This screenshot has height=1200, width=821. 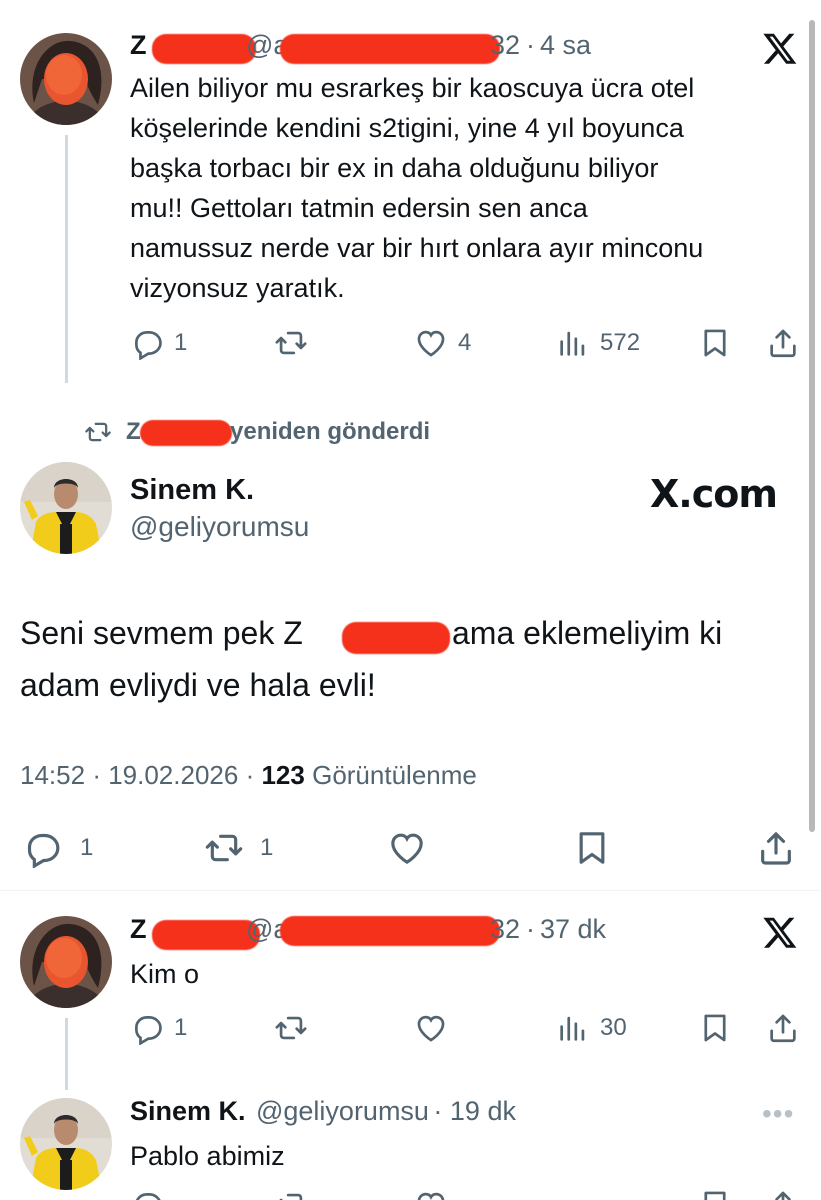 What do you see at coordinates (165, 974) in the screenshot?
I see `tweet-text: Kim o` at bounding box center [165, 974].